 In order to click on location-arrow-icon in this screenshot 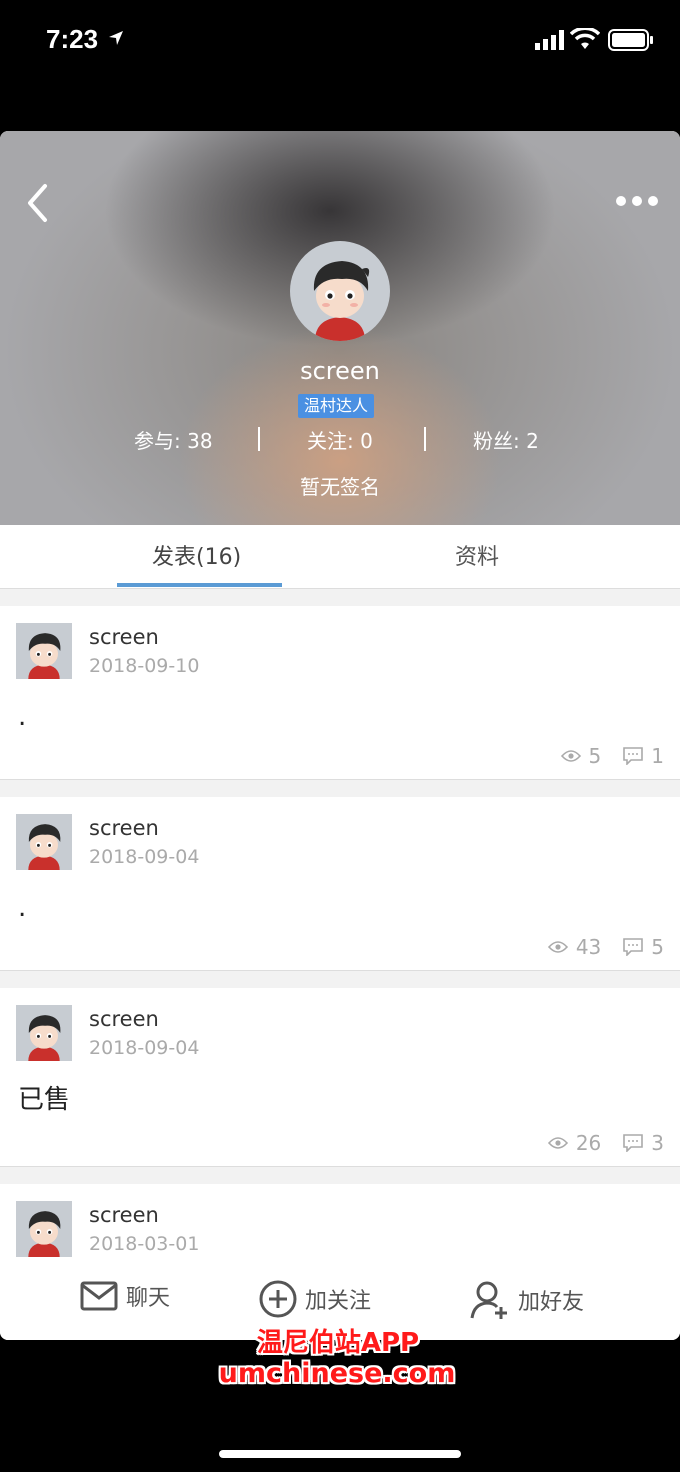, I will do `click(116, 38)`.